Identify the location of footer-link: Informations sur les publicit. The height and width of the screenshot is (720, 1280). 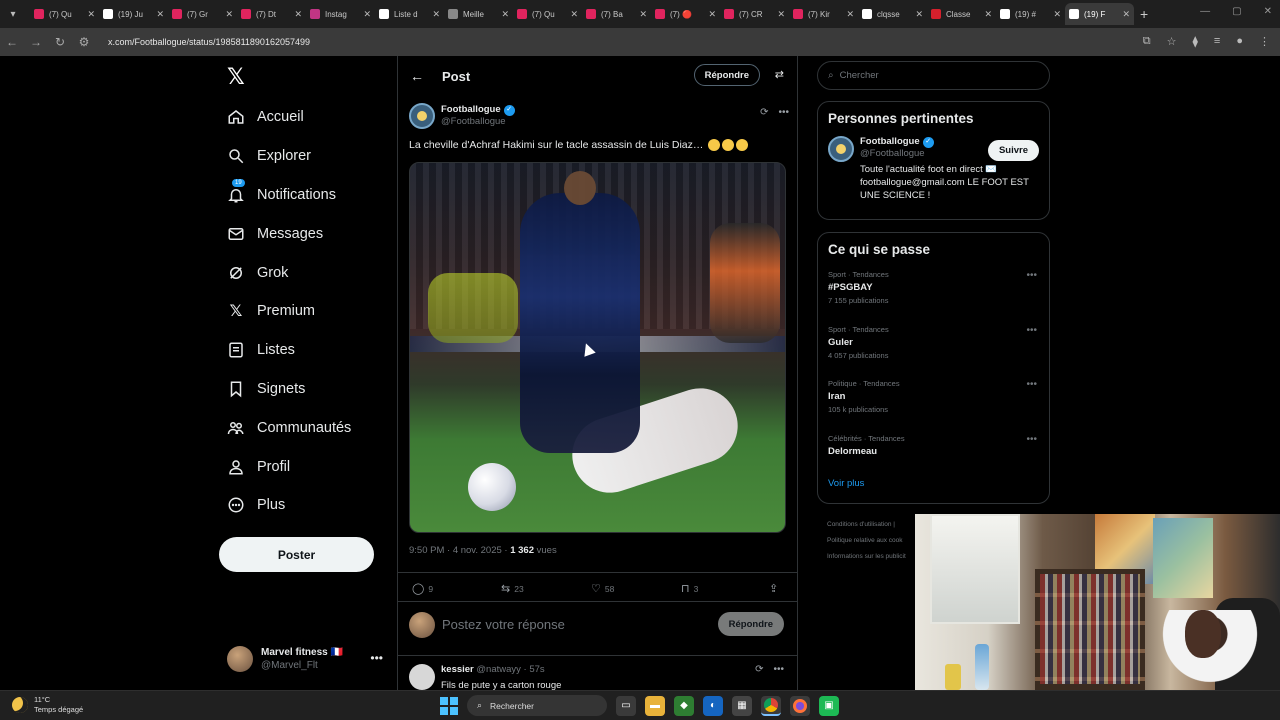
(866, 557).